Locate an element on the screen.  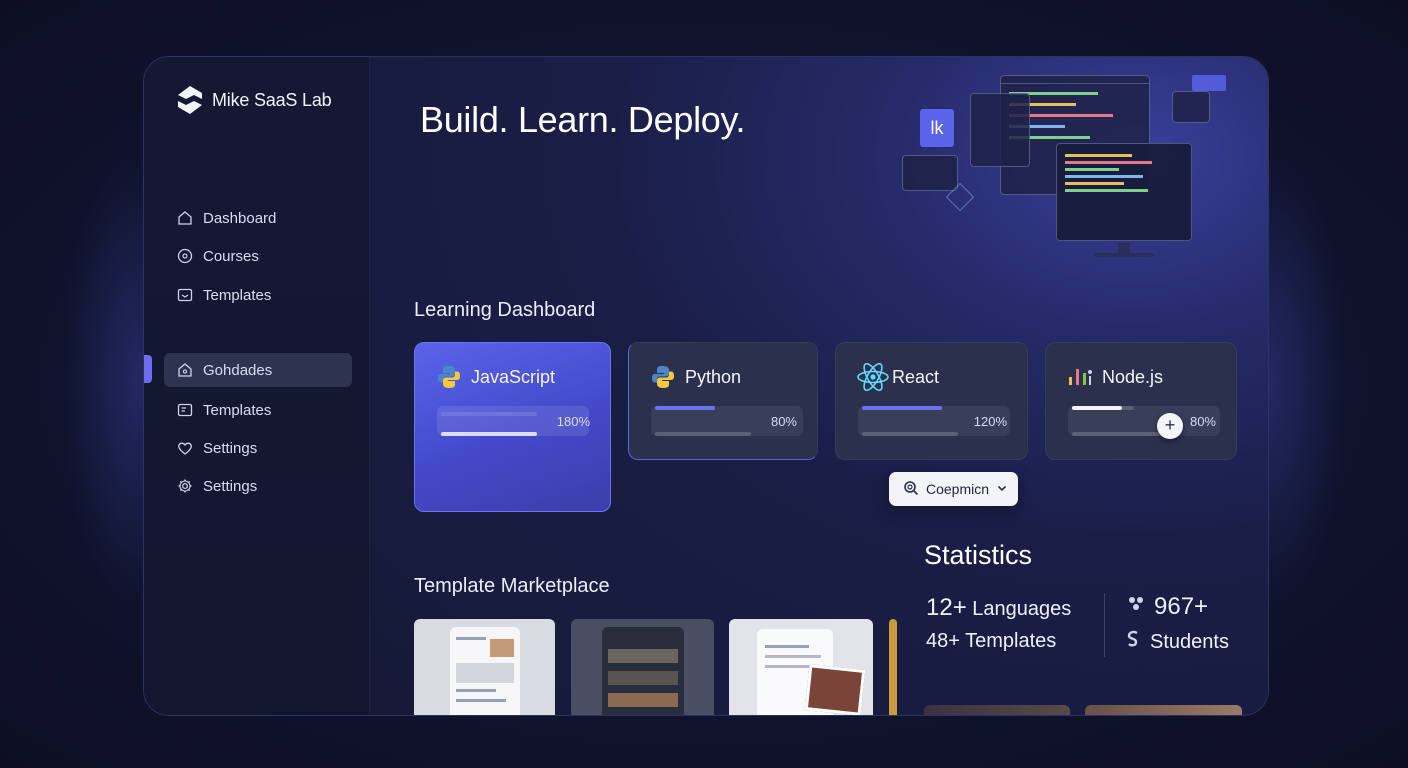
sidebar-item-label: Gohdades is located at coordinates (238, 370).